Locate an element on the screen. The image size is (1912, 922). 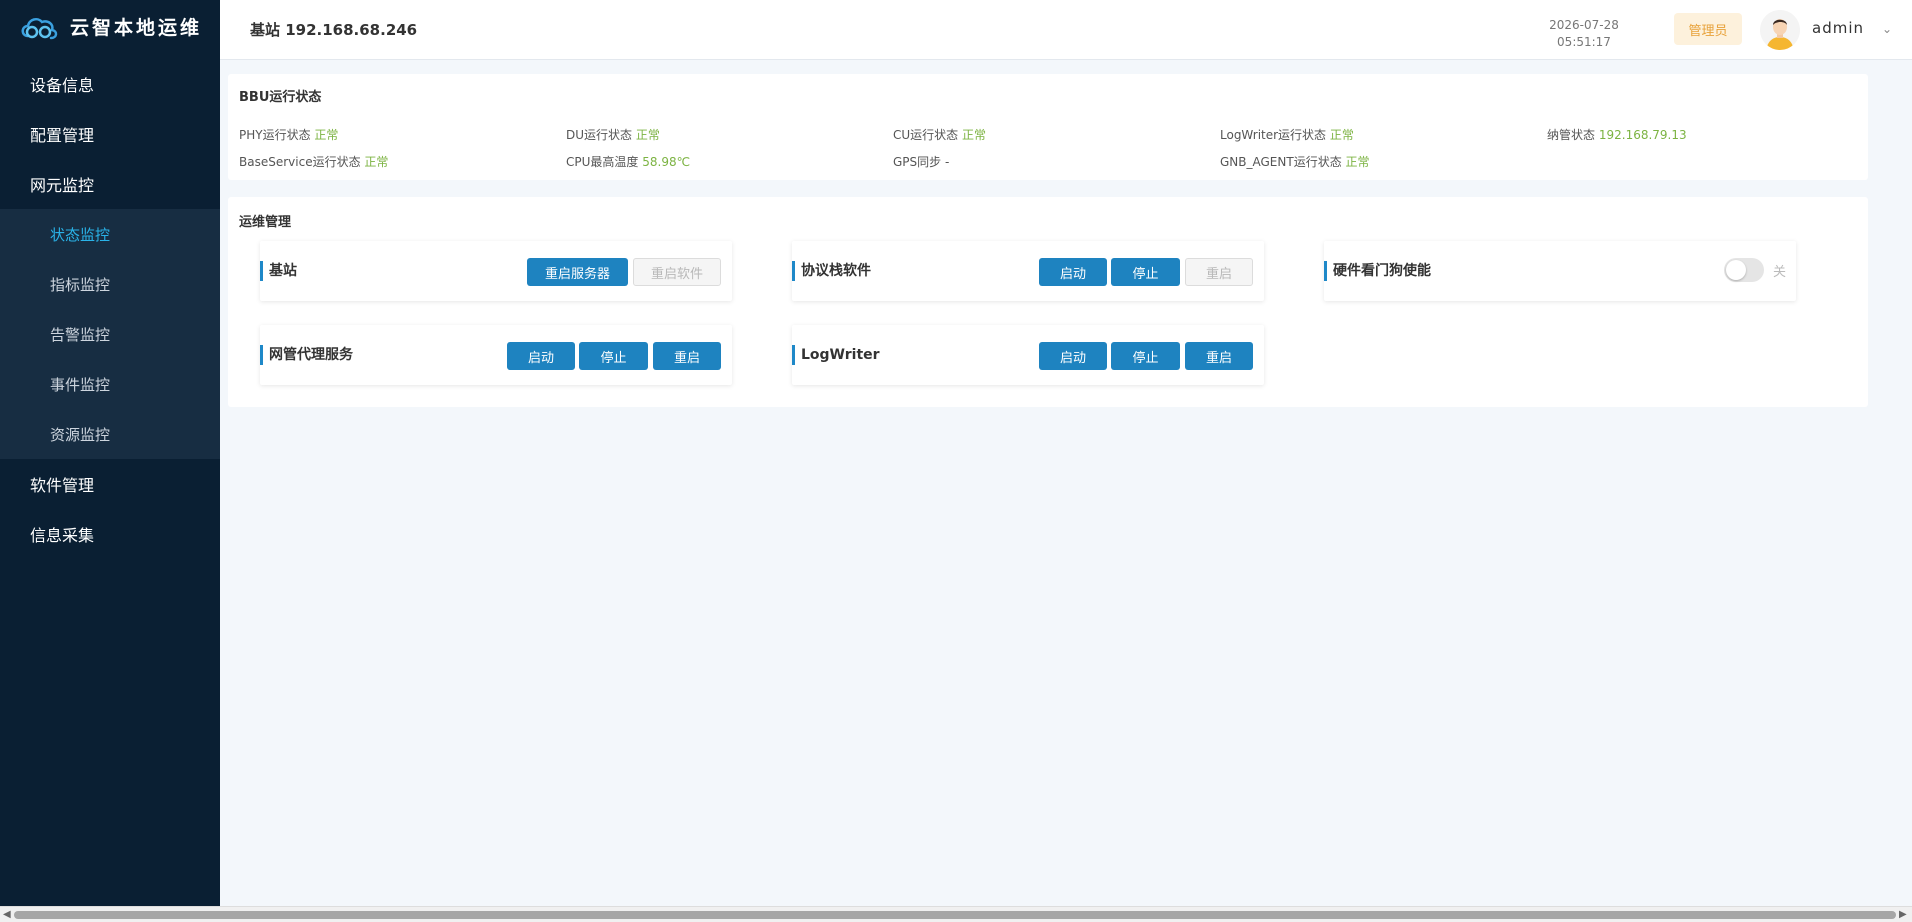
op-station-label: 基站 is located at coordinates (278, 271).